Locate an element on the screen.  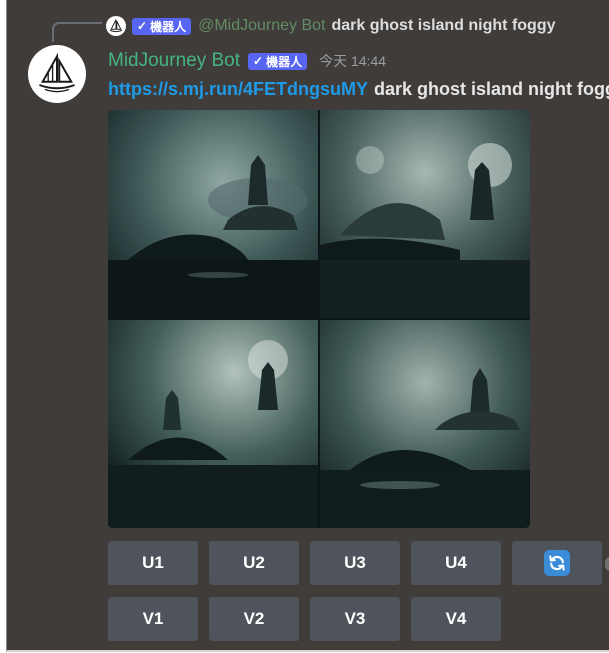
author-avatar is located at coordinates (57, 74).